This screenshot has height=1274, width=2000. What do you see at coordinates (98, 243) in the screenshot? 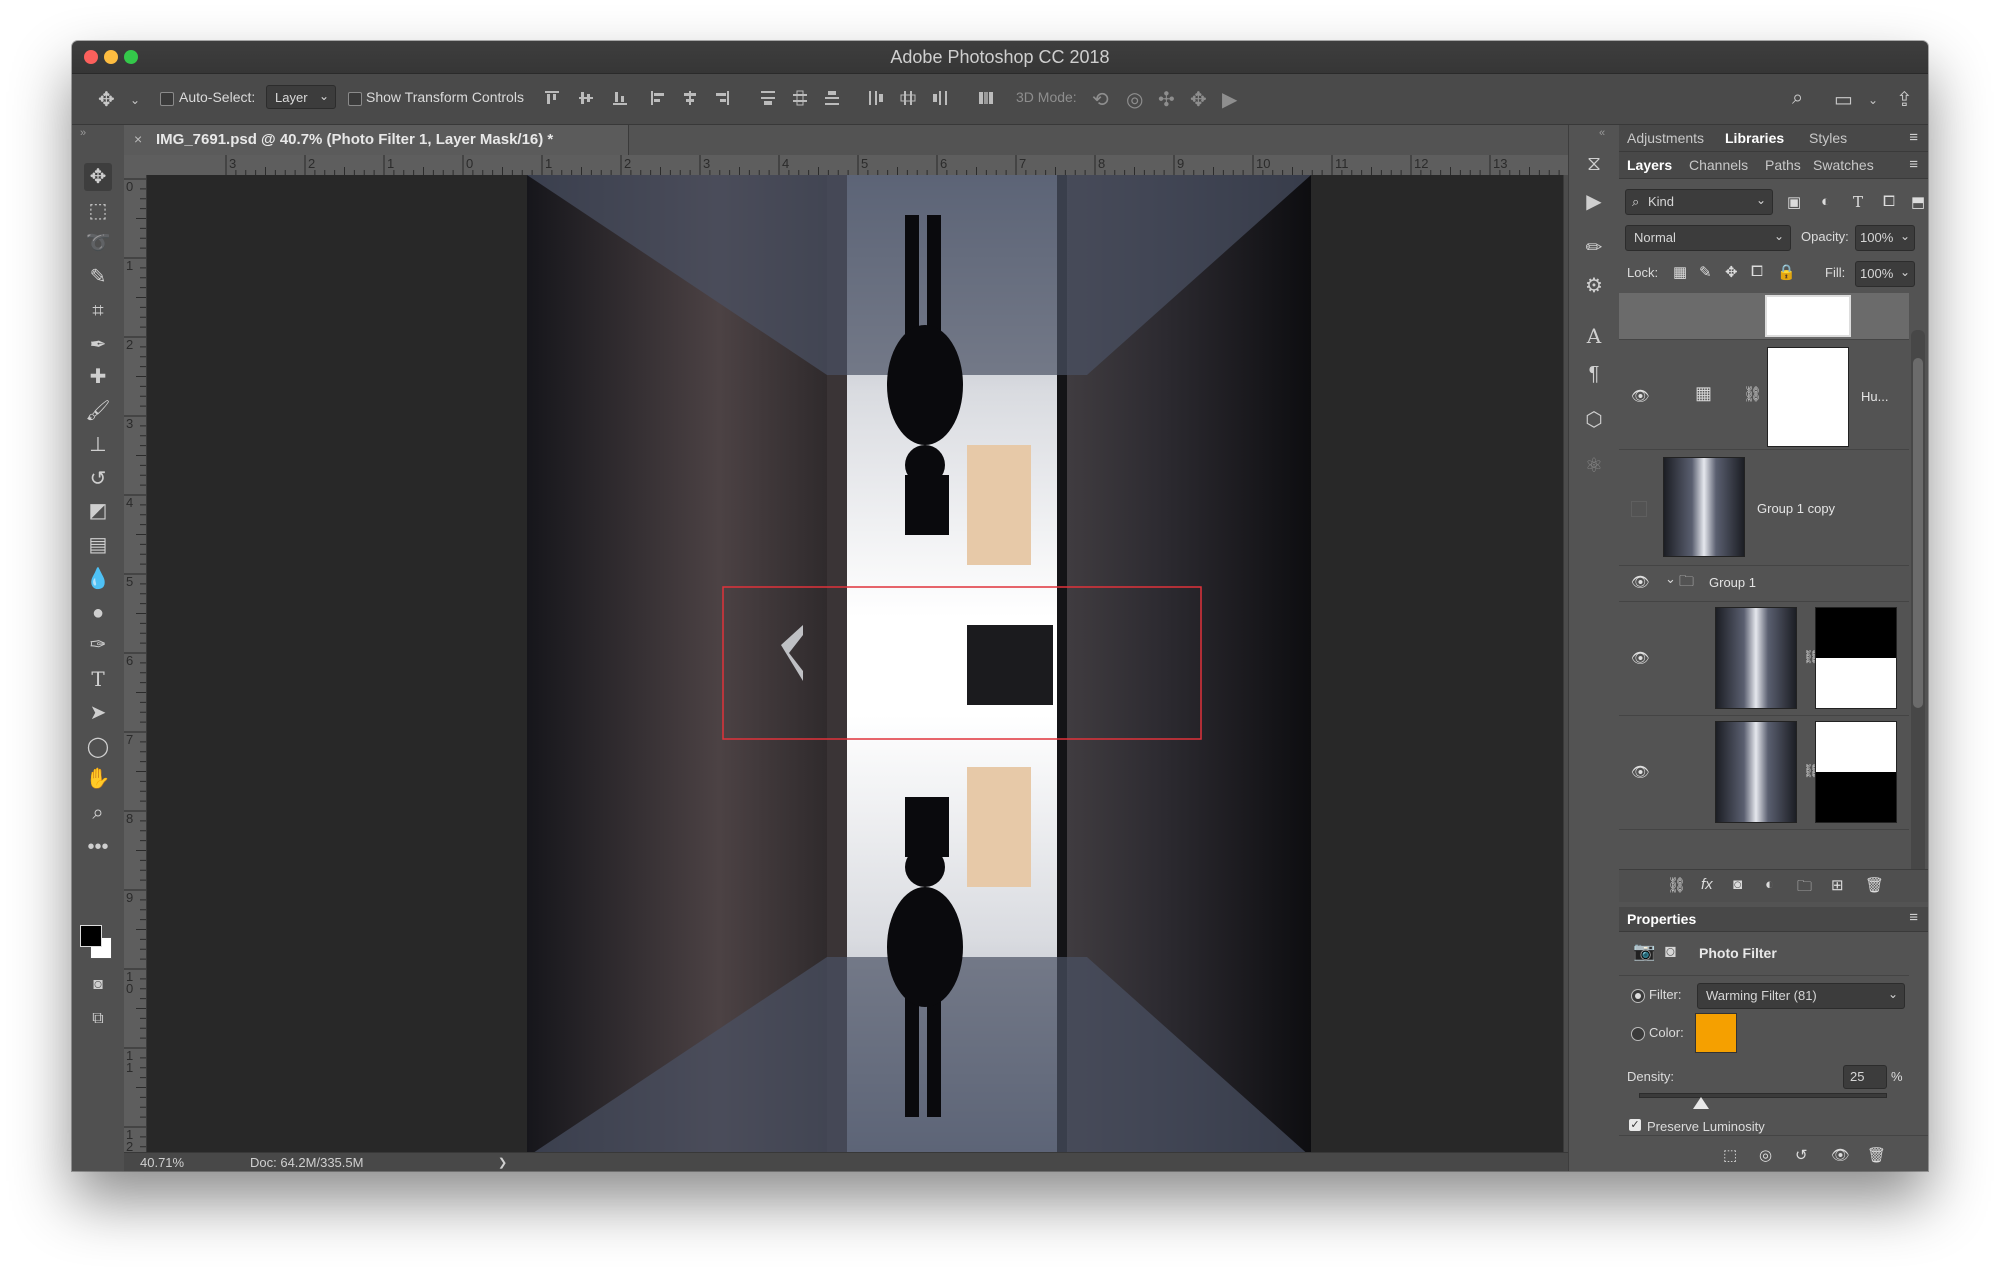
I see `lasso-icon: ➰` at bounding box center [98, 243].